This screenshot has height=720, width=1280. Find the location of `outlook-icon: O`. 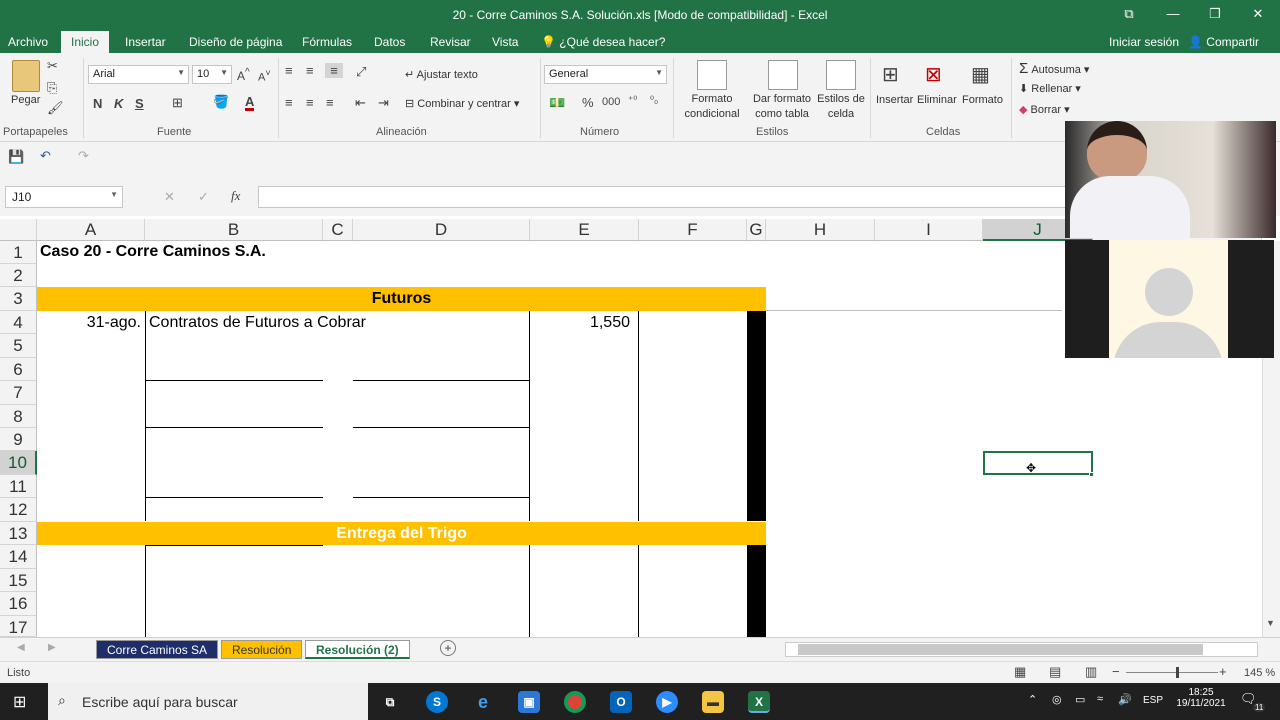

outlook-icon: O is located at coordinates (621, 702).